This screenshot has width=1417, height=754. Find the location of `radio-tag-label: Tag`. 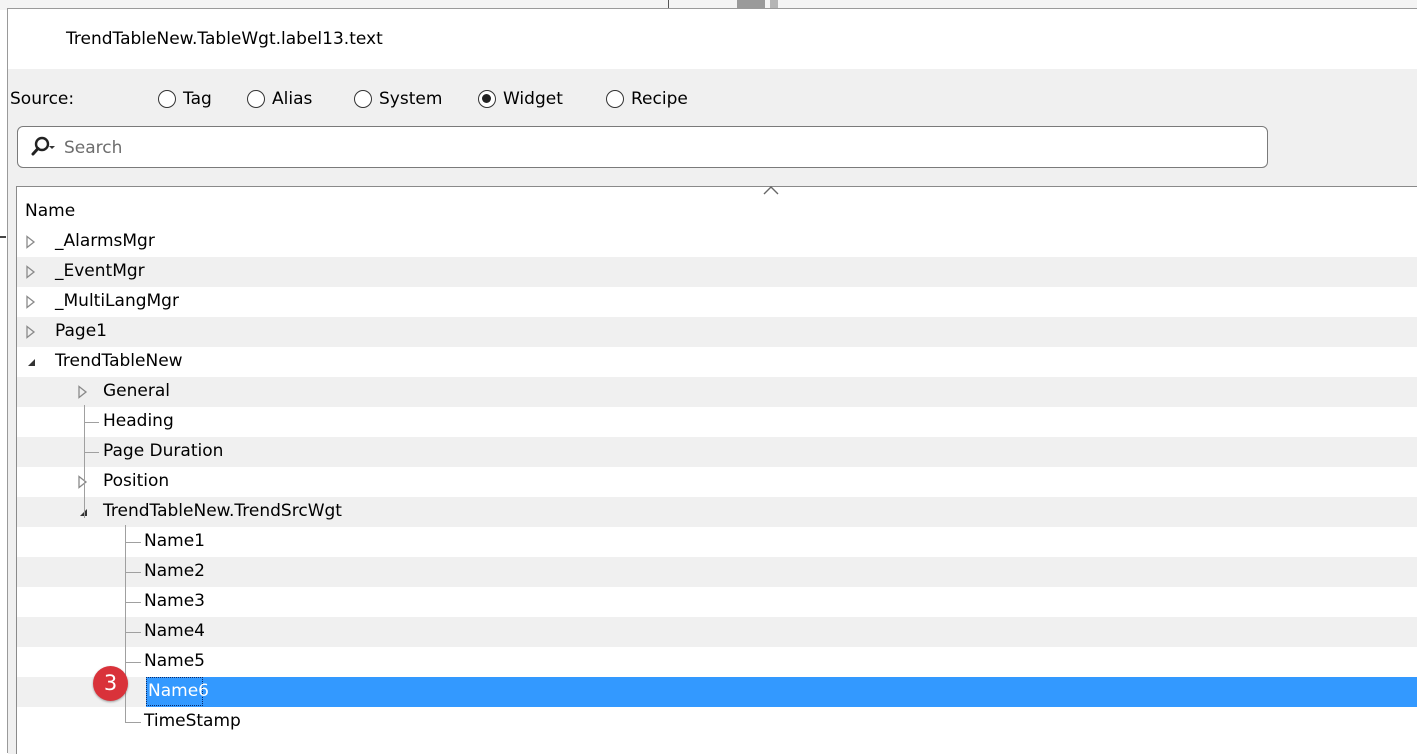

radio-tag-label: Tag is located at coordinates (197, 99).